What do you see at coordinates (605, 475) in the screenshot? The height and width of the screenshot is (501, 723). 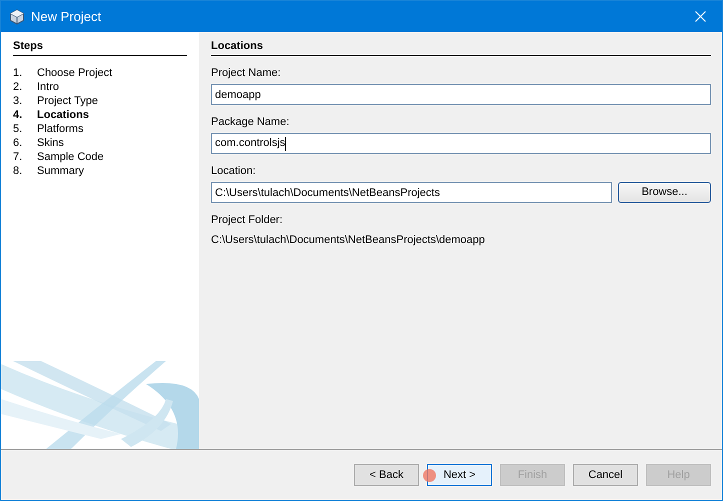 I see `dialog-button: Cancel` at bounding box center [605, 475].